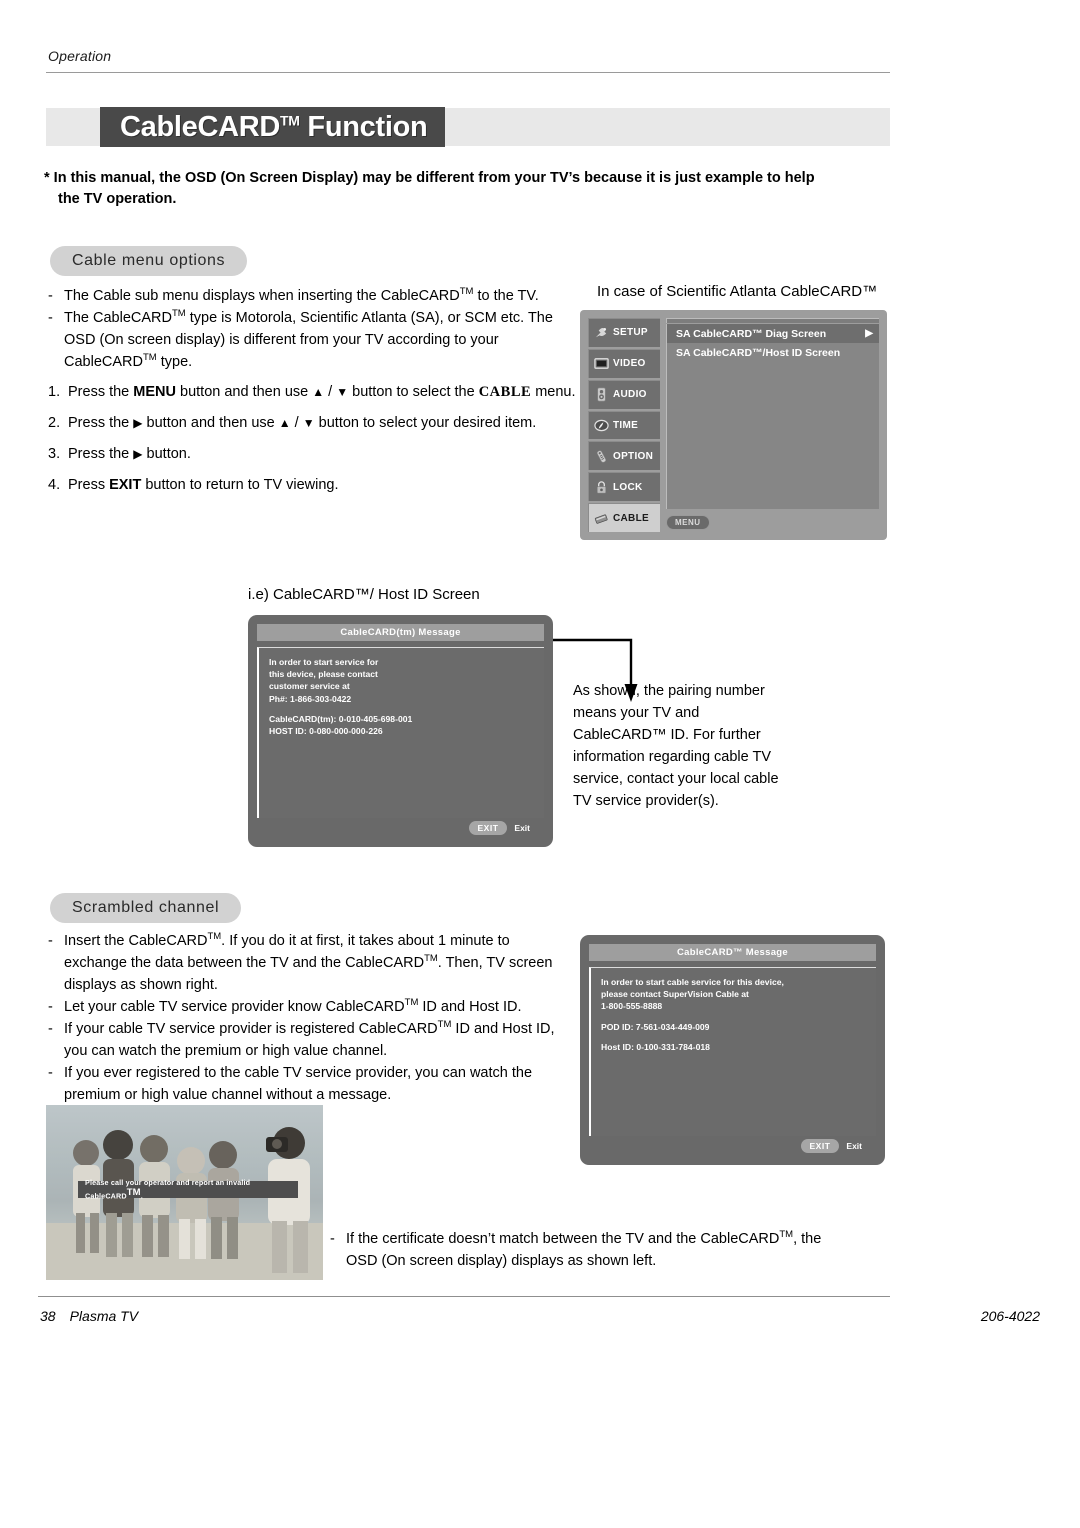 This screenshot has width=1080, height=1528. What do you see at coordinates (341, 718) in the screenshot?
I see `cablecard-id-value: CableCARD(tm): 0-010-405-698-001` at bounding box center [341, 718].